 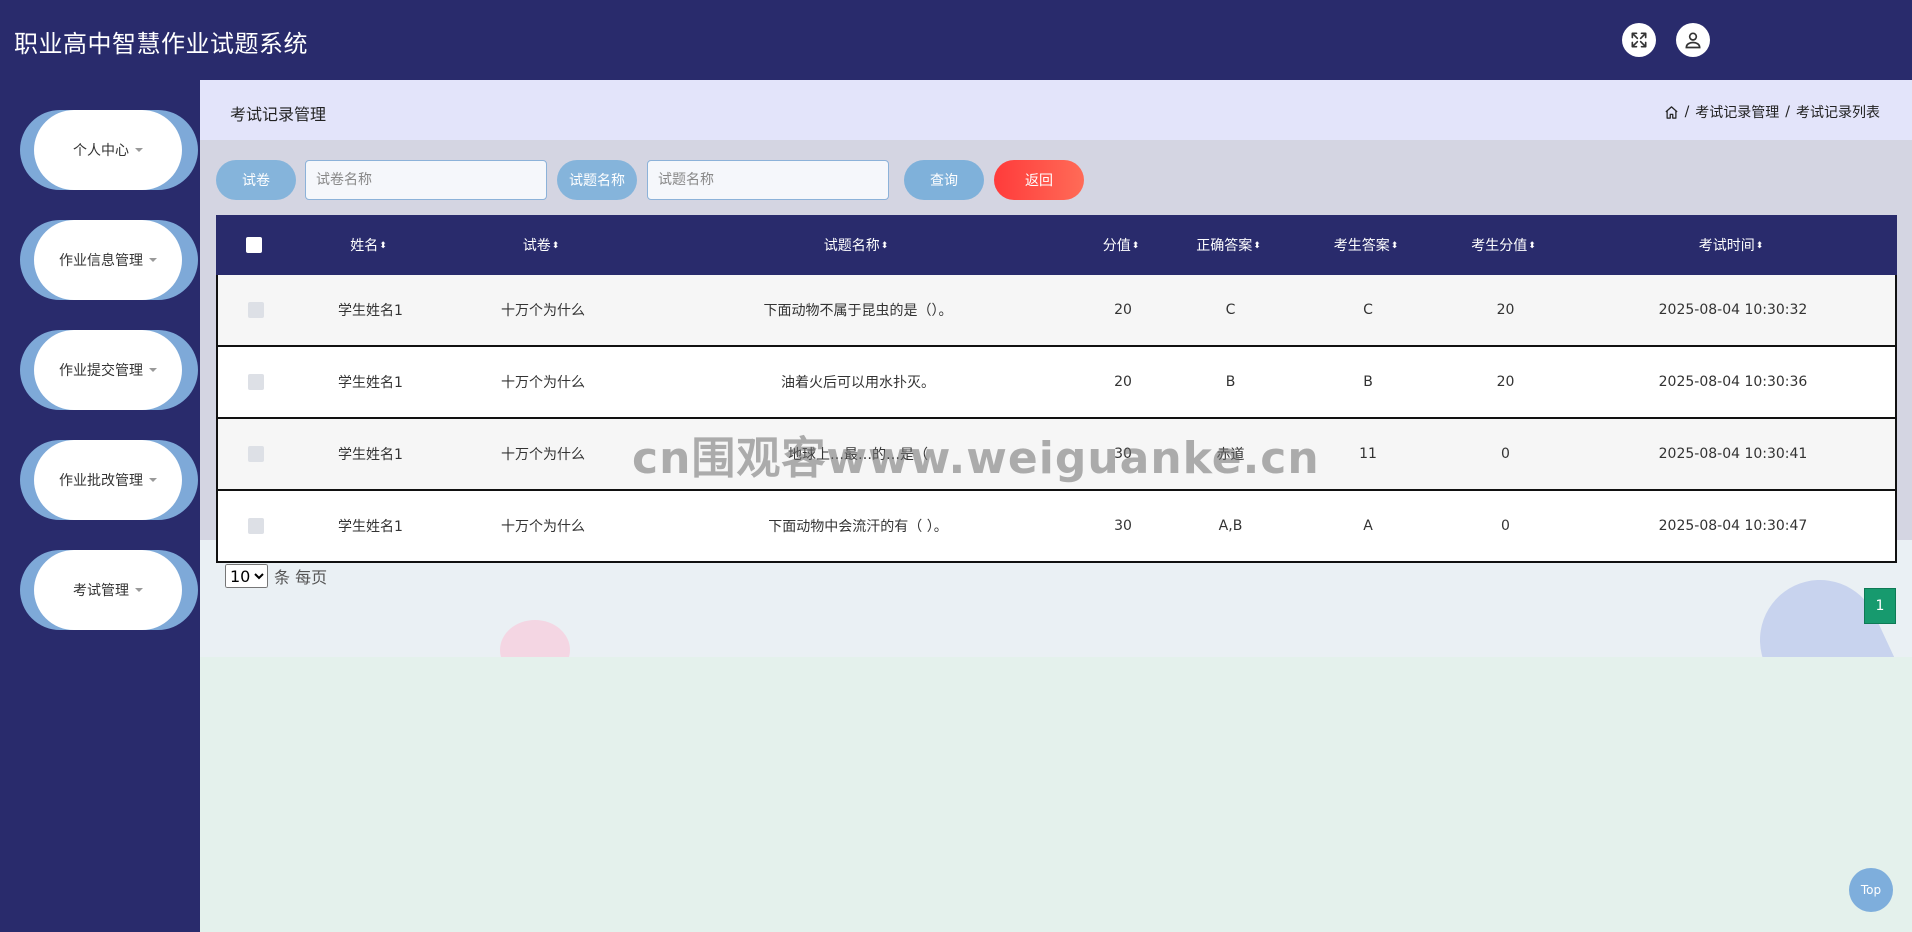 I want to click on sidebar-item-homework-info: 作业信息管理, so click(x=109, y=260).